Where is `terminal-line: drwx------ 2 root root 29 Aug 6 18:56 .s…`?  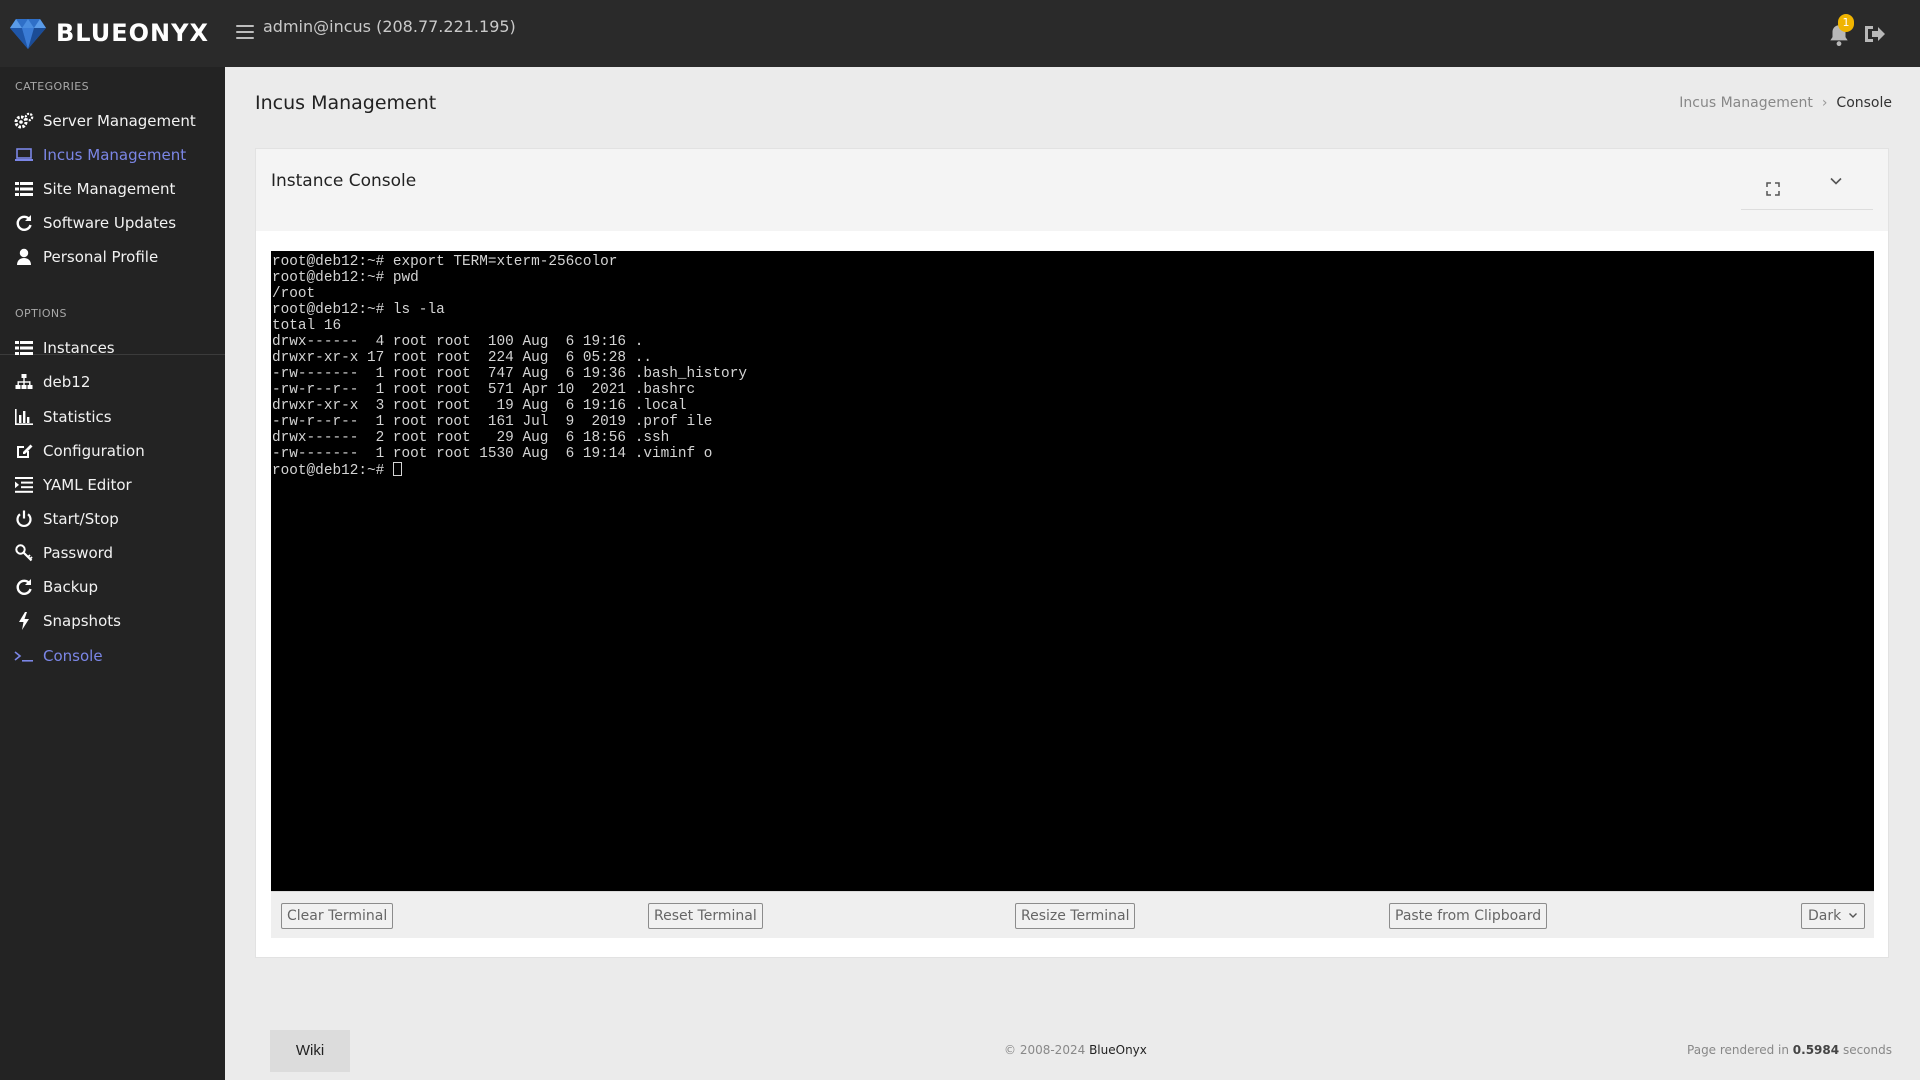
terminal-line: drwx------ 2 root root 29 Aug 6 18:56 .s… is located at coordinates (471, 438).